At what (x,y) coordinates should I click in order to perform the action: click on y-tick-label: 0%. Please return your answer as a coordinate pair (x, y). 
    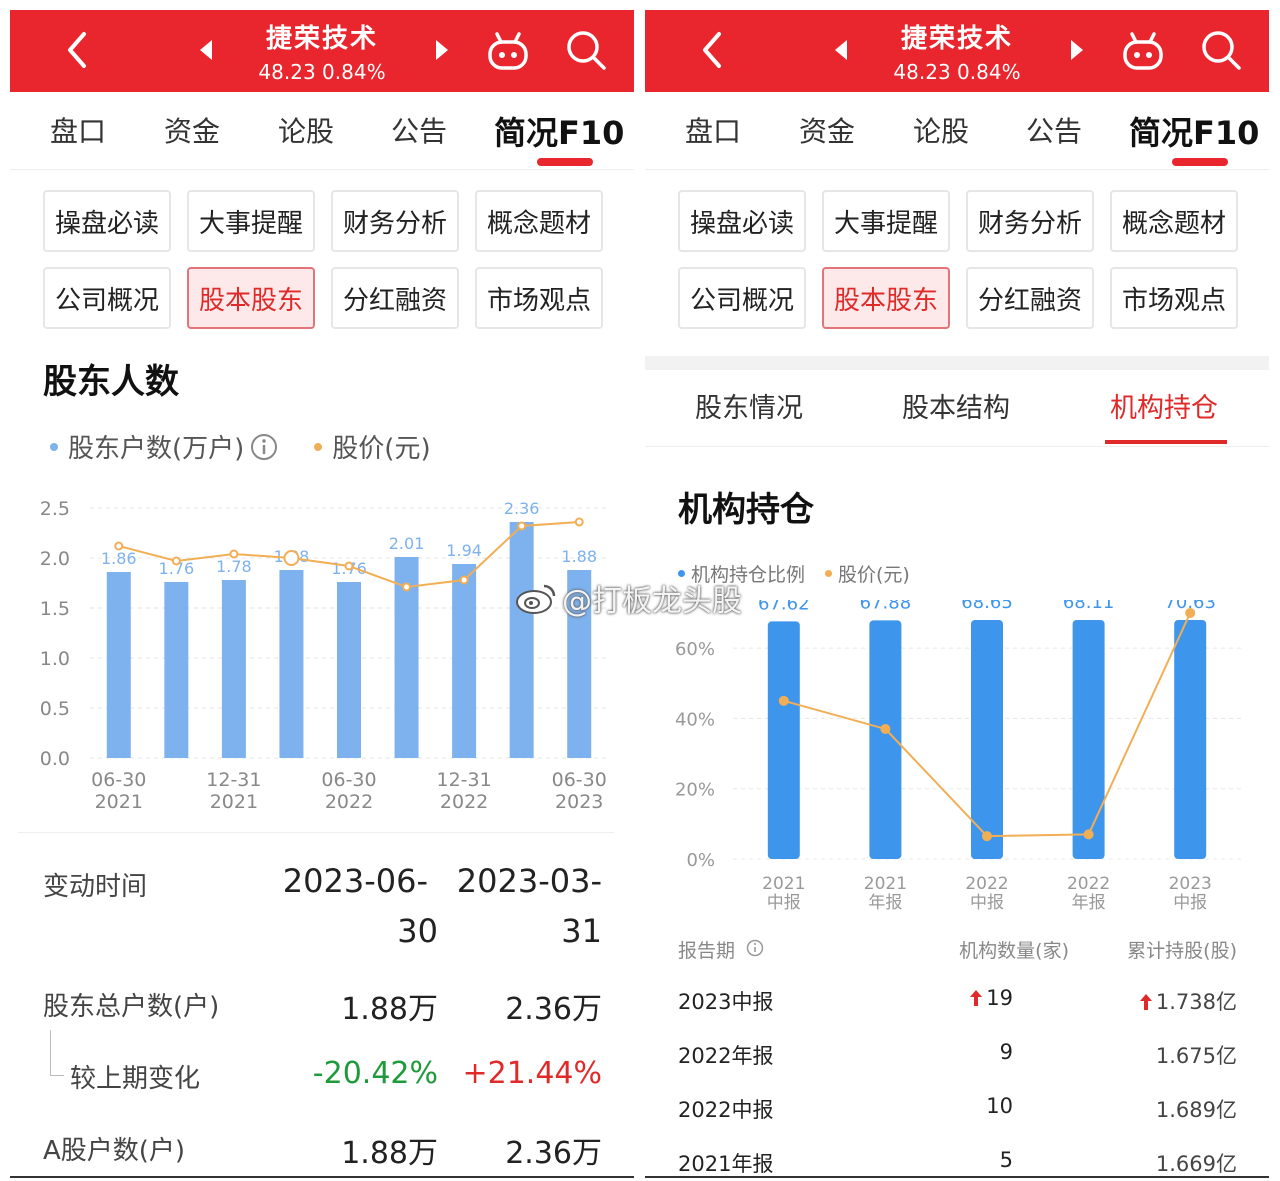
    Looking at the image, I should click on (700, 860).